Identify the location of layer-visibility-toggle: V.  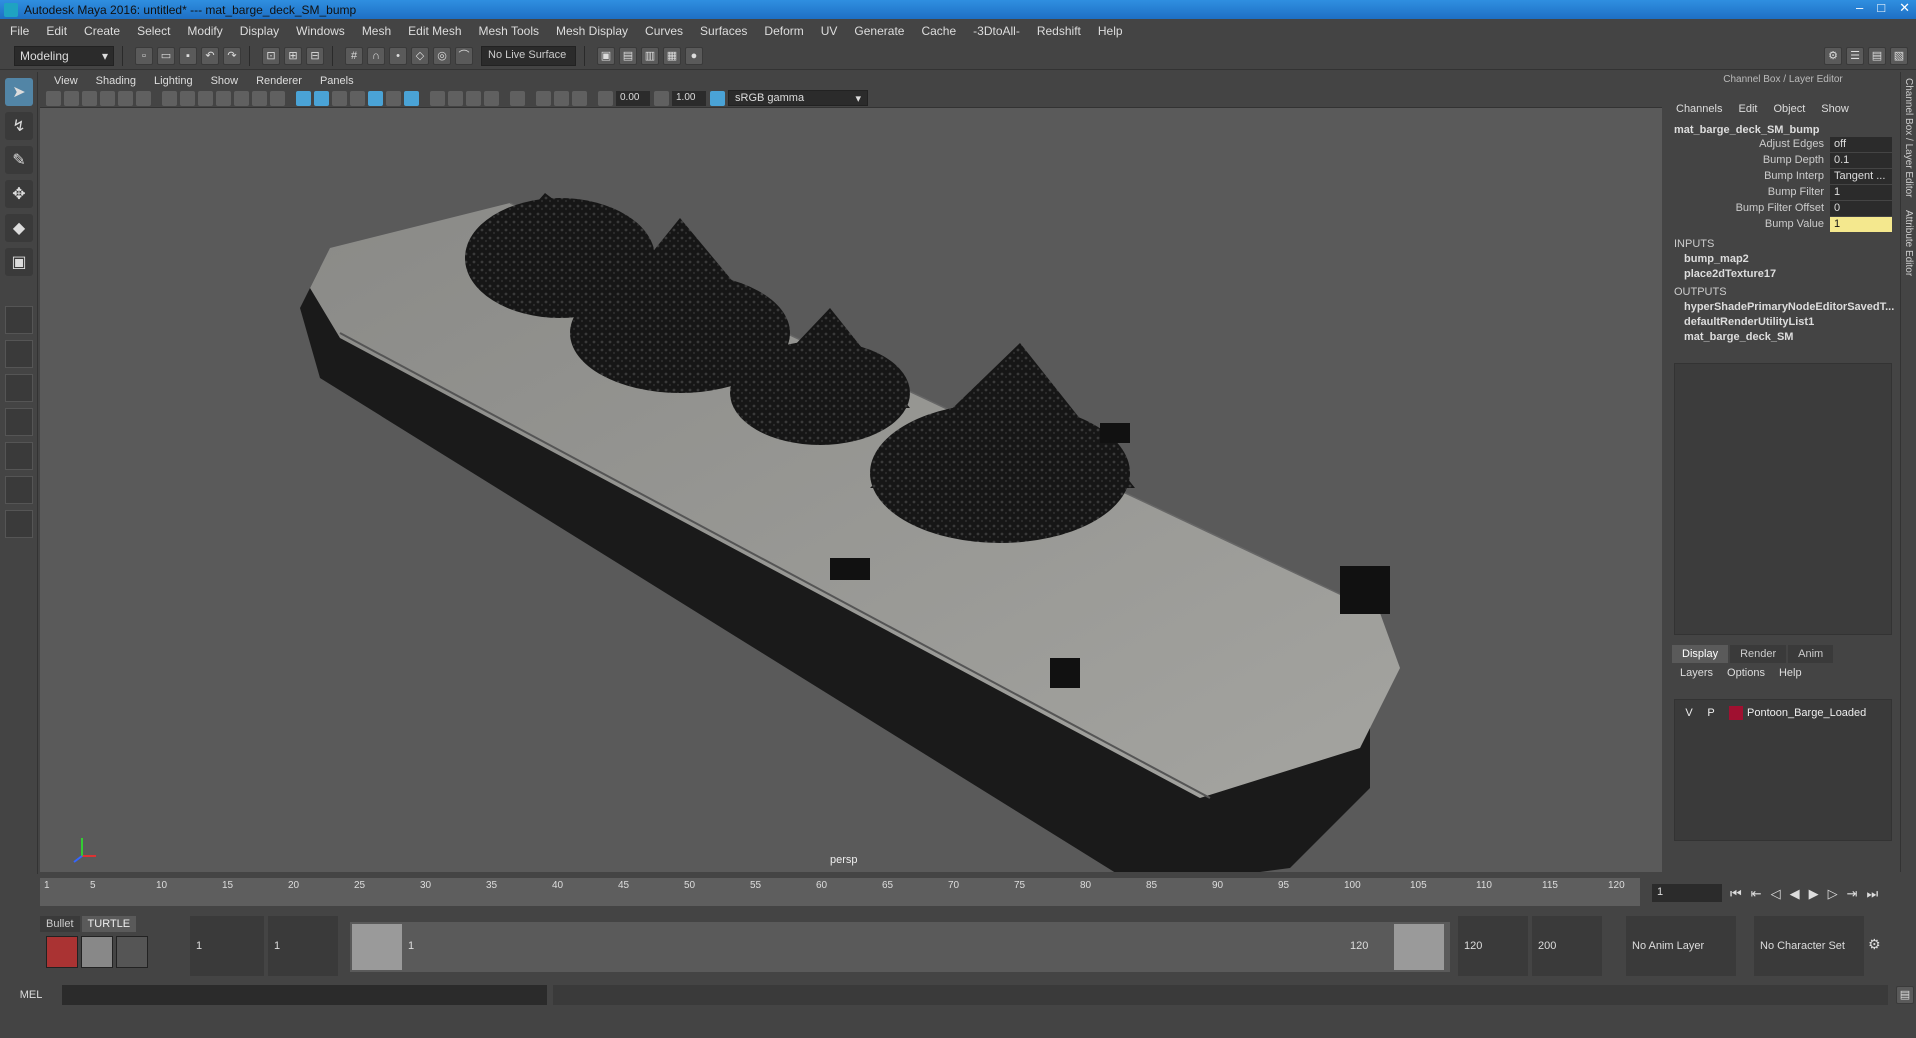
(1689, 713).